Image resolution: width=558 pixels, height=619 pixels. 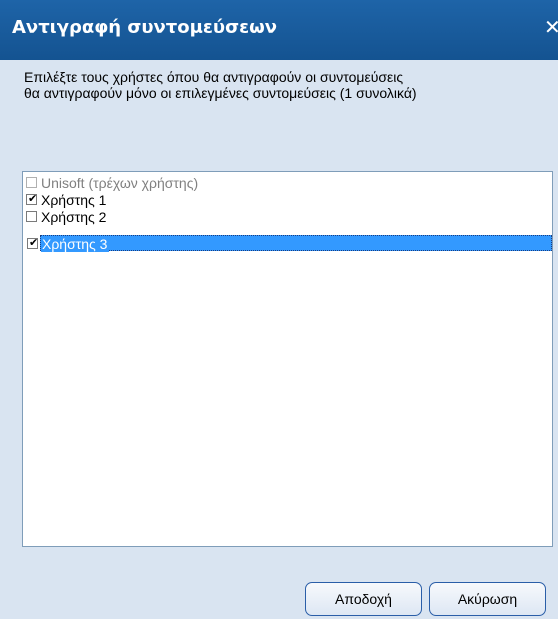 What do you see at coordinates (487, 599) in the screenshot?
I see `cancel-button: Ακύρωση` at bounding box center [487, 599].